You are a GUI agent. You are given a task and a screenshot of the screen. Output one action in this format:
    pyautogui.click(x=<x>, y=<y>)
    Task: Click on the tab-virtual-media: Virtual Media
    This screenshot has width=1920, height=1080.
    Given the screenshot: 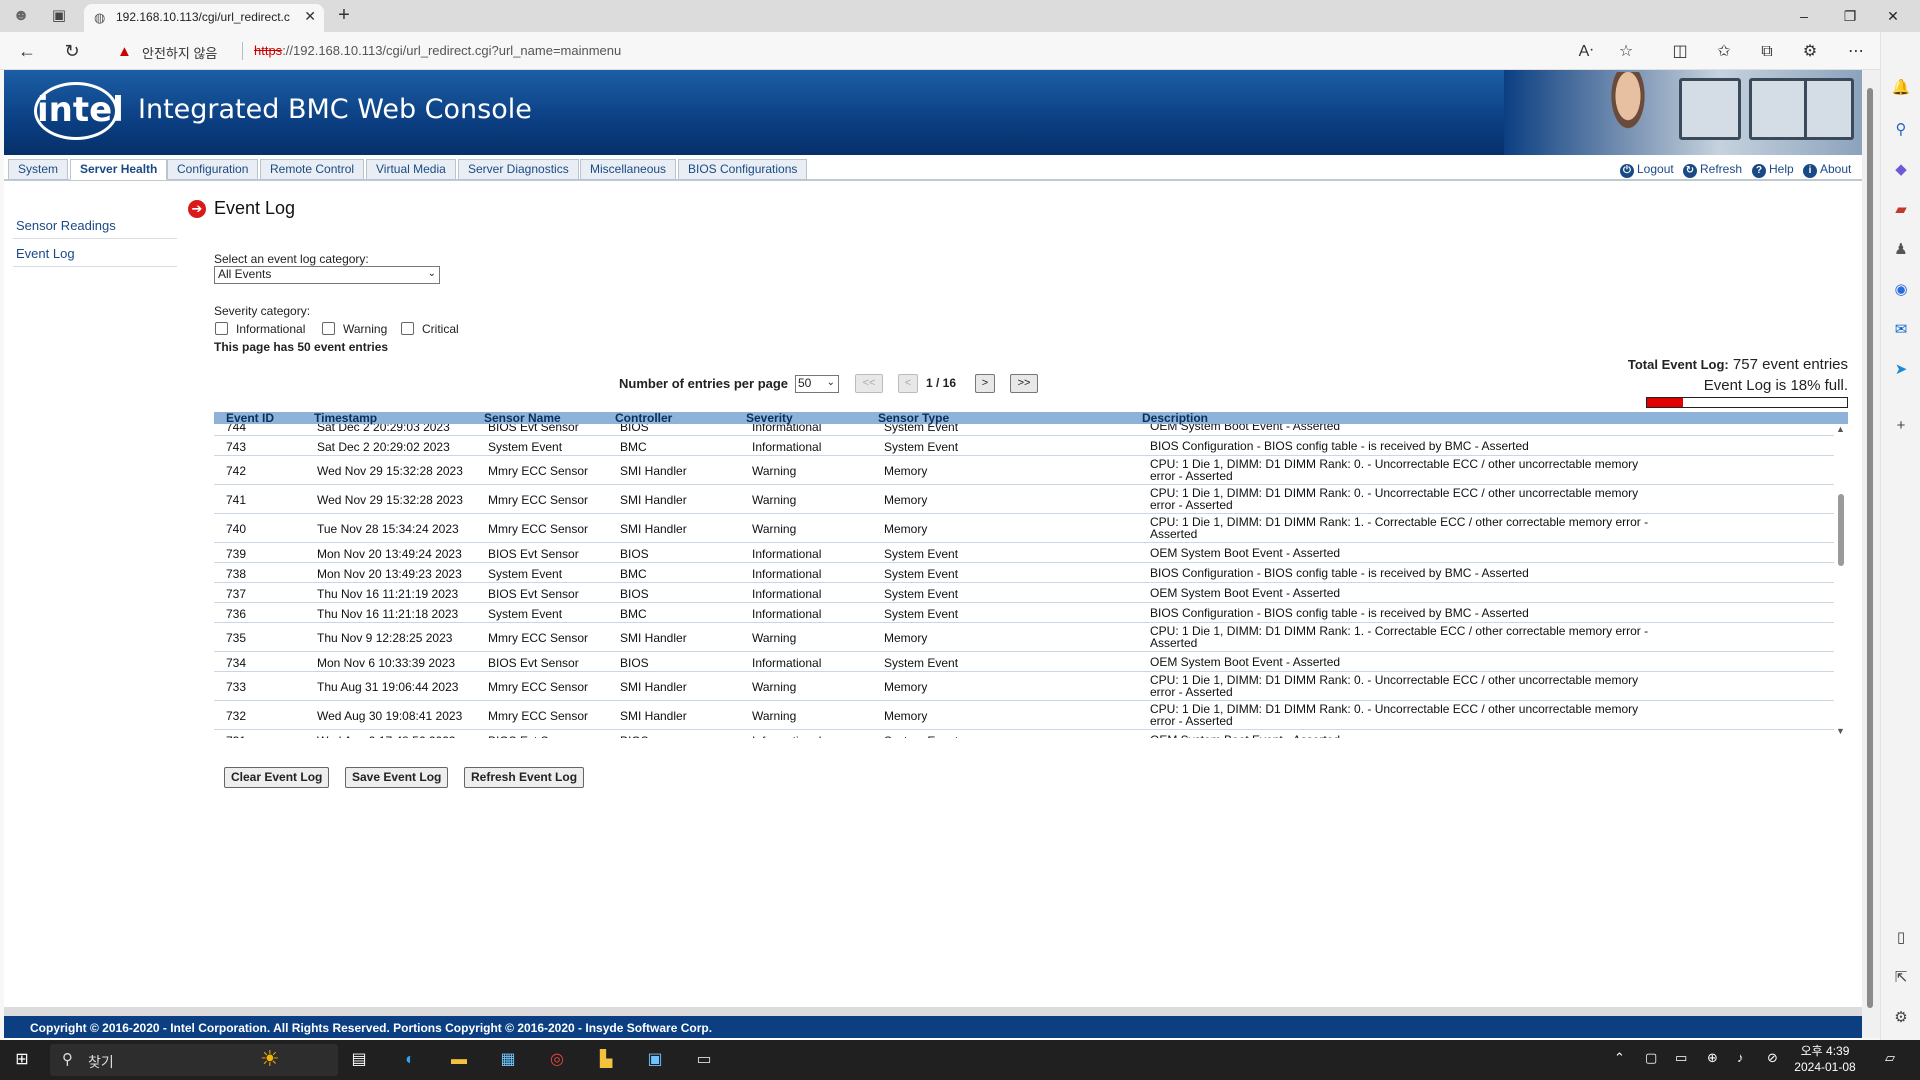 What is the action you would take?
    pyautogui.click(x=411, y=169)
    